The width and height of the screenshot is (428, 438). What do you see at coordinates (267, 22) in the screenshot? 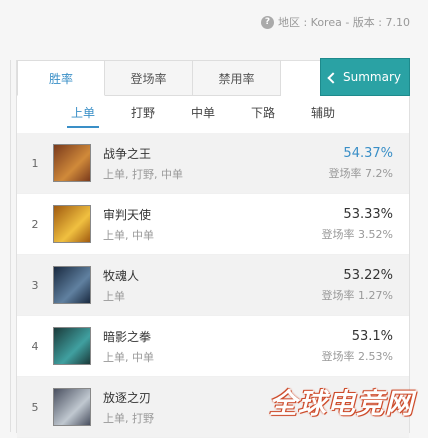
I see `question-icon: ?` at bounding box center [267, 22].